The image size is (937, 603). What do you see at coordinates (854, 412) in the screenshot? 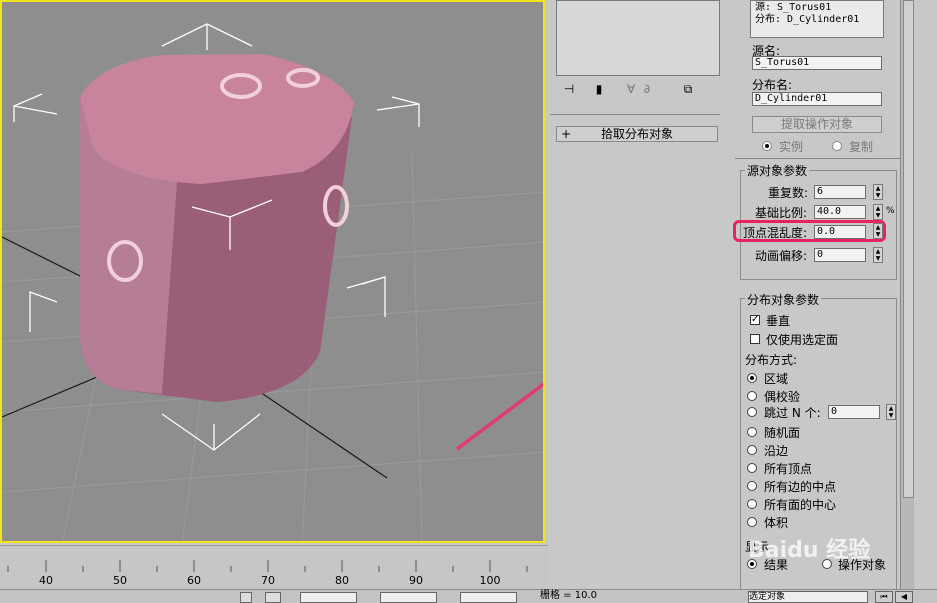
I see `skip-n-field: 0` at bounding box center [854, 412].